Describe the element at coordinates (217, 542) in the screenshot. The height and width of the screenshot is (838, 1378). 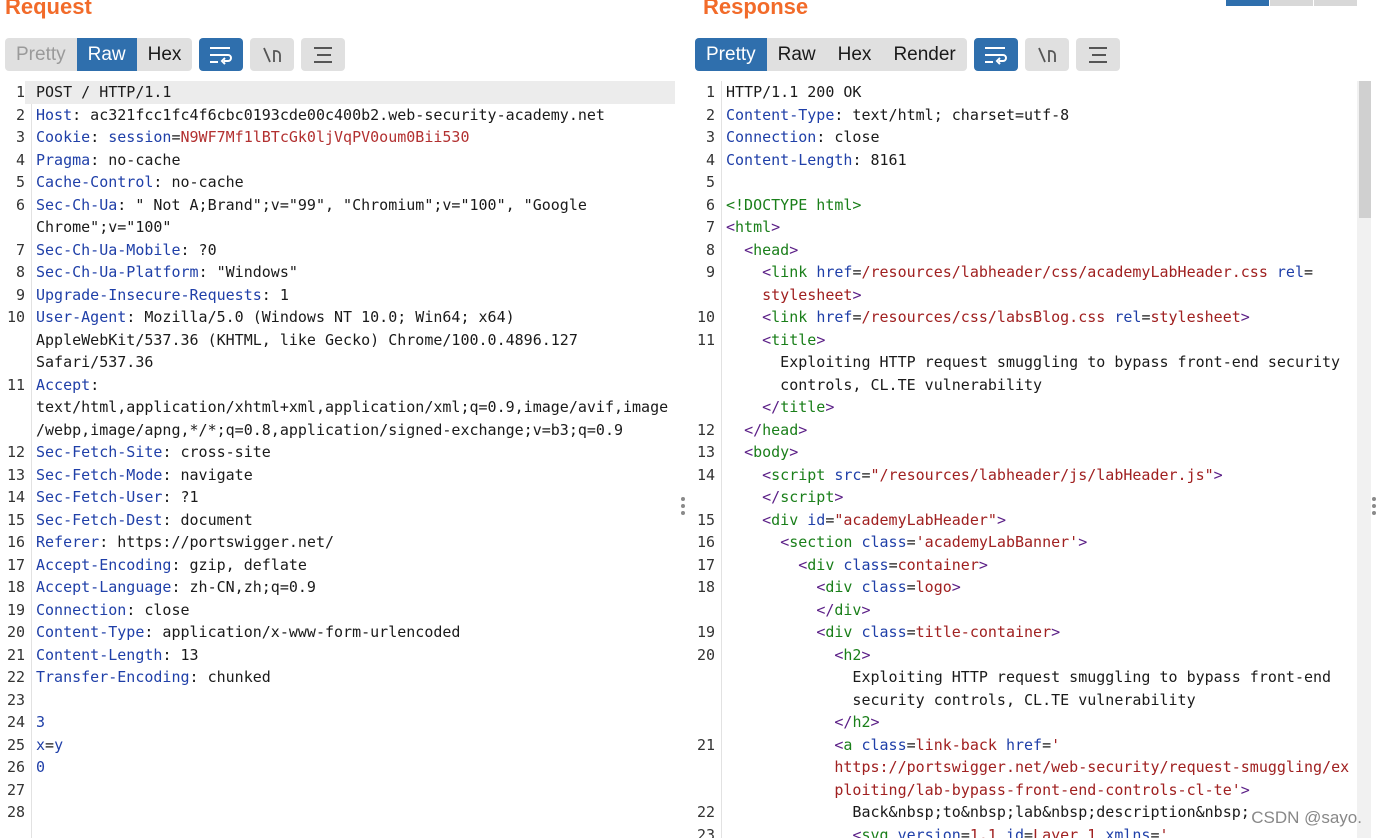
I see `token: : https://portswigger.net/` at that location.